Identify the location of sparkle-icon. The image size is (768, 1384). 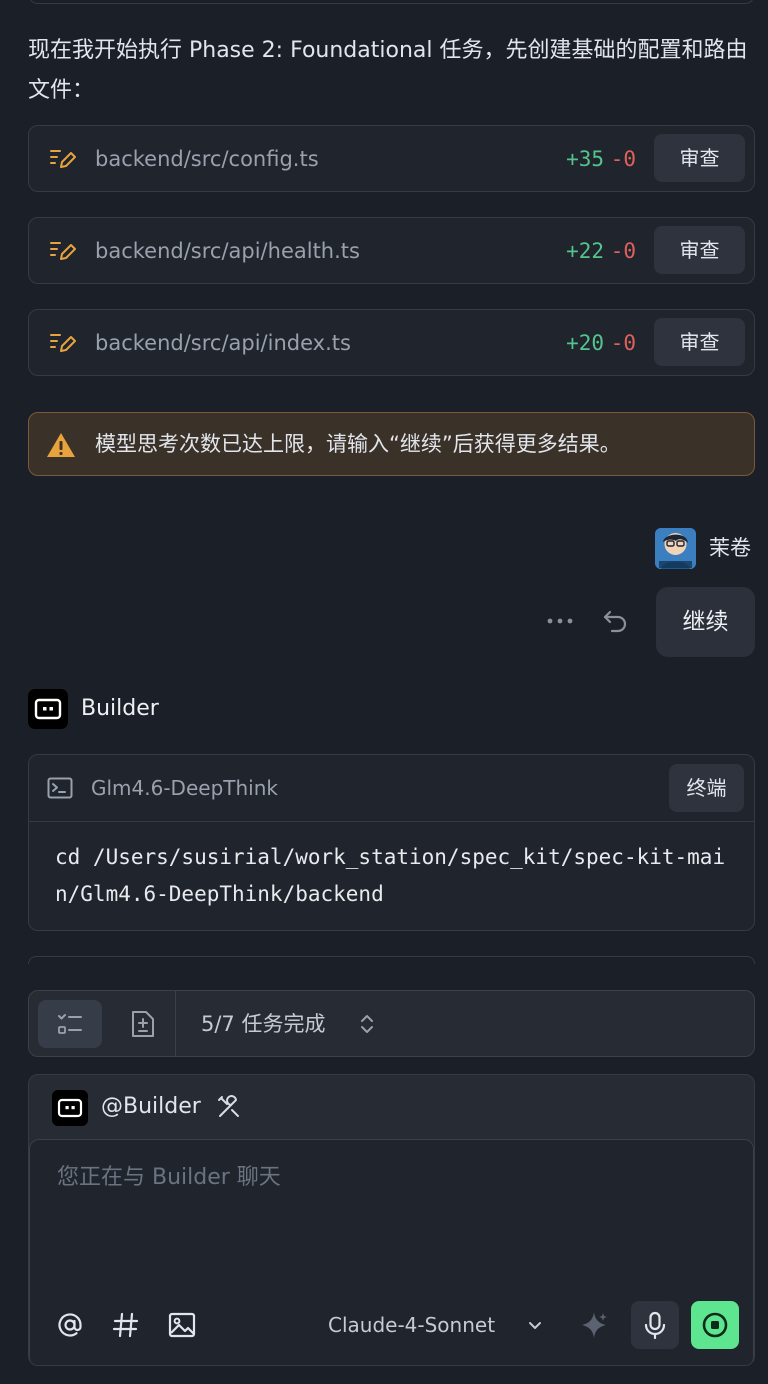
(594, 1325).